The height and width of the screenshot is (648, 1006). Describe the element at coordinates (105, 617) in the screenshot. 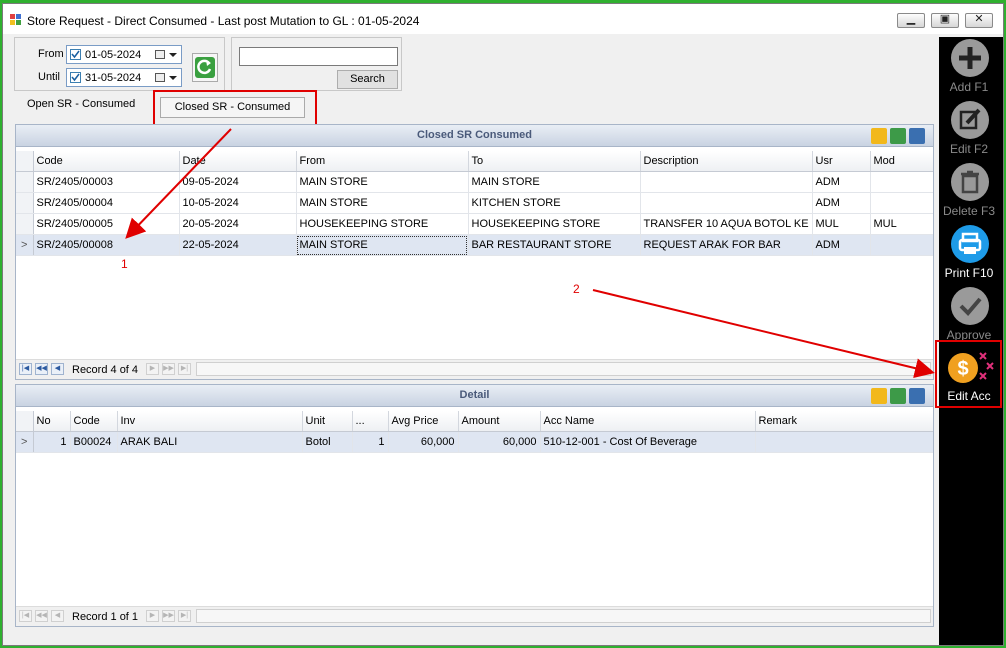

I see `record-counter: Record 1 of 1` at that location.